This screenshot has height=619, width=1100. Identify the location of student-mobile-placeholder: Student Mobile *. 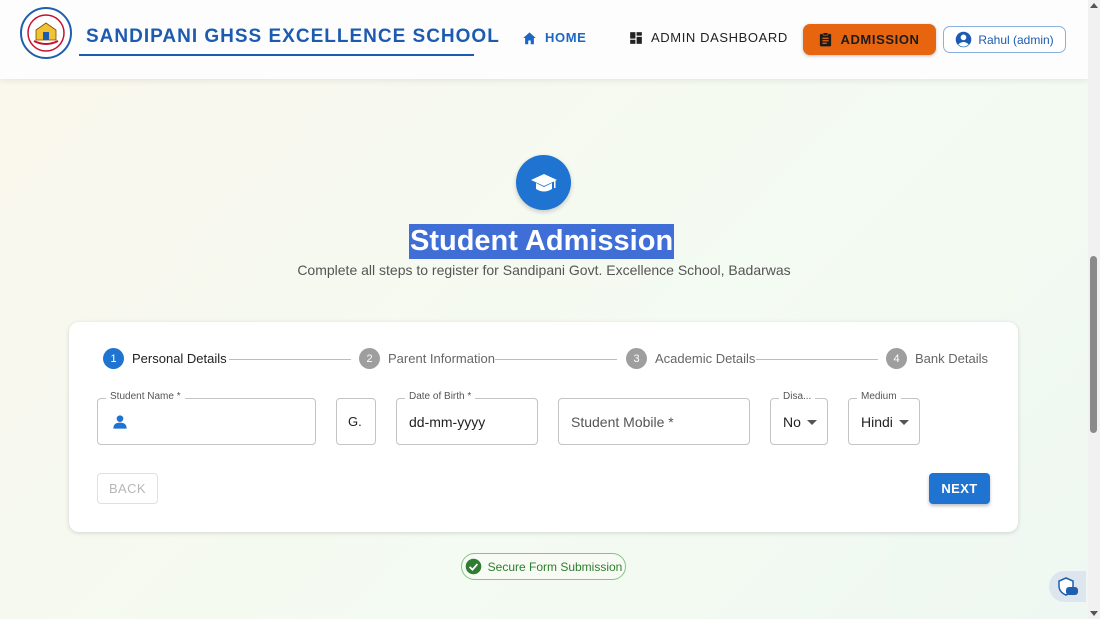
(622, 422).